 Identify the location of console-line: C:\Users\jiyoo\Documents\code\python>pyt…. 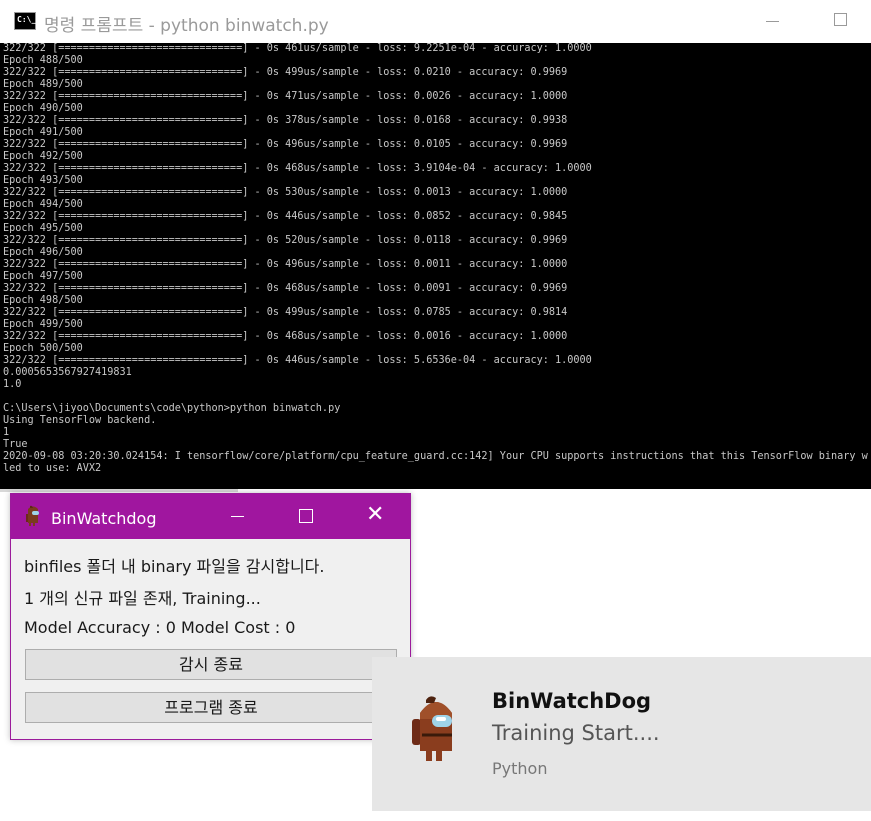
(172, 408).